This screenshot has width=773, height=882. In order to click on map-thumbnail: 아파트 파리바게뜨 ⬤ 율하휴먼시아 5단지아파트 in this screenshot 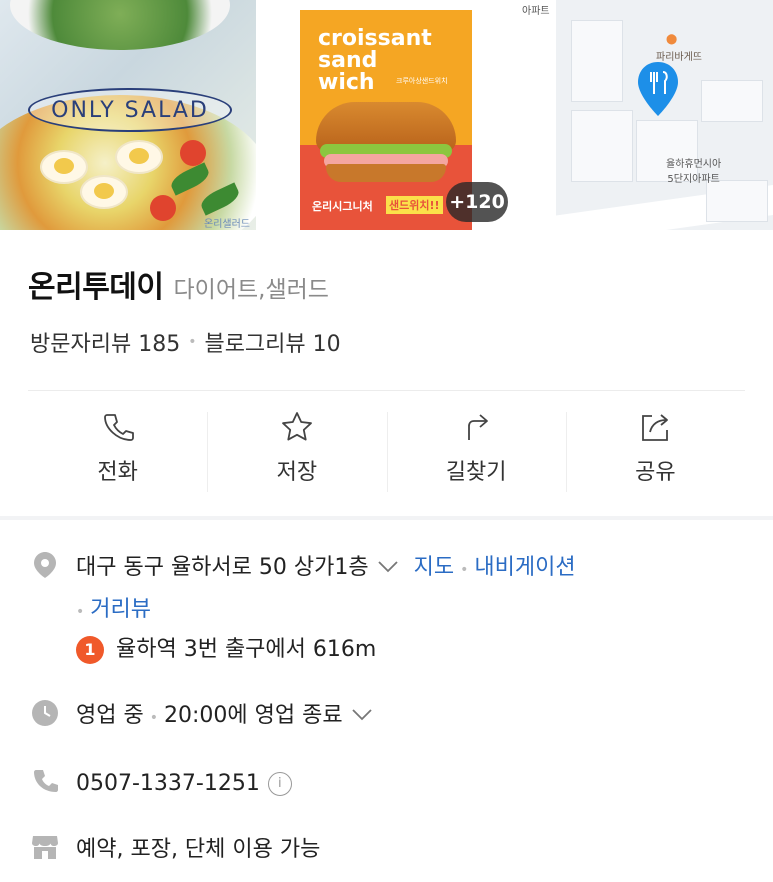, I will do `click(644, 115)`.